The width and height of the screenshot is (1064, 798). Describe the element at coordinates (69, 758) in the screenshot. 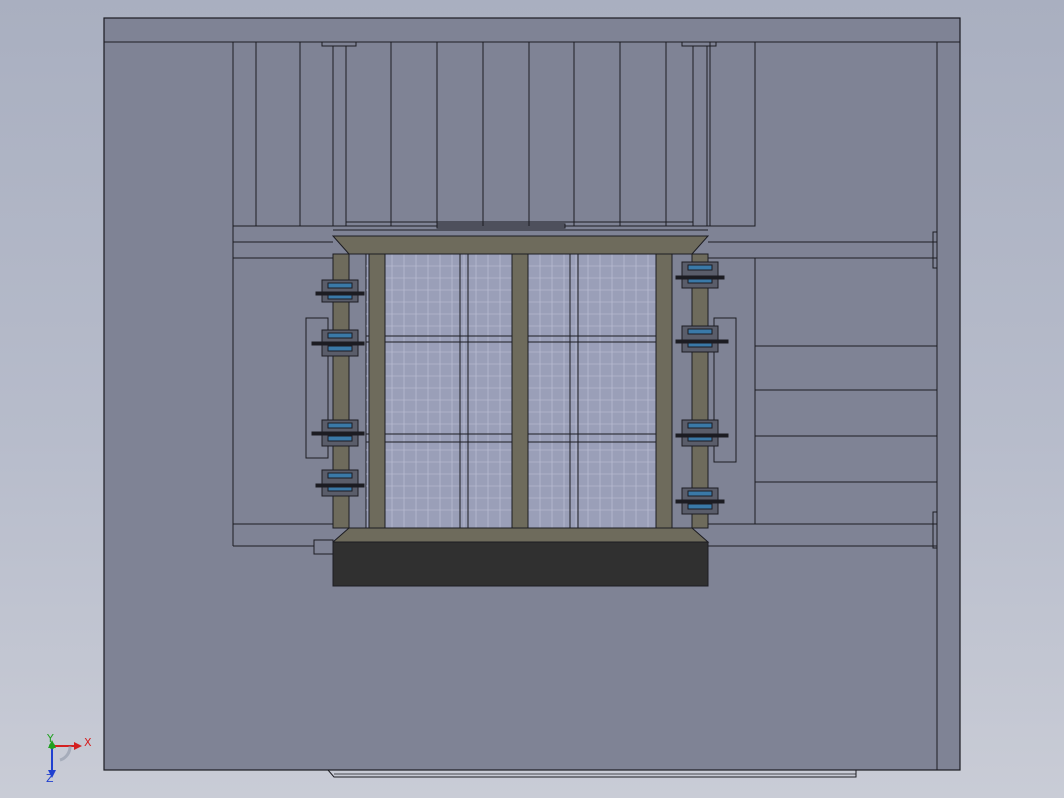

I see `reference-triad: X Y Z` at that location.